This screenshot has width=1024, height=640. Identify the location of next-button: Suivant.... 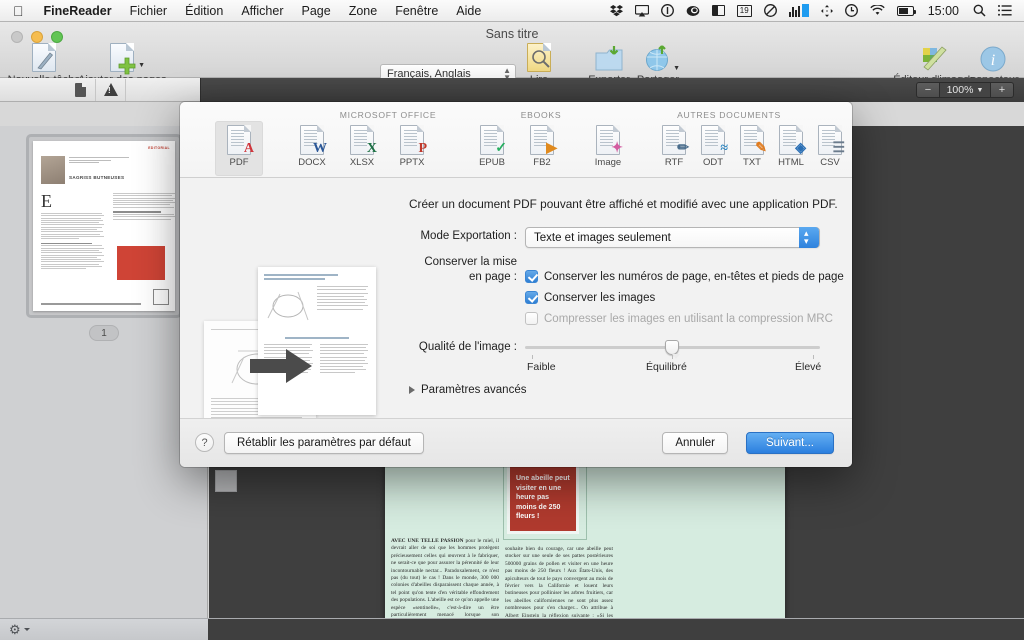
(790, 443).